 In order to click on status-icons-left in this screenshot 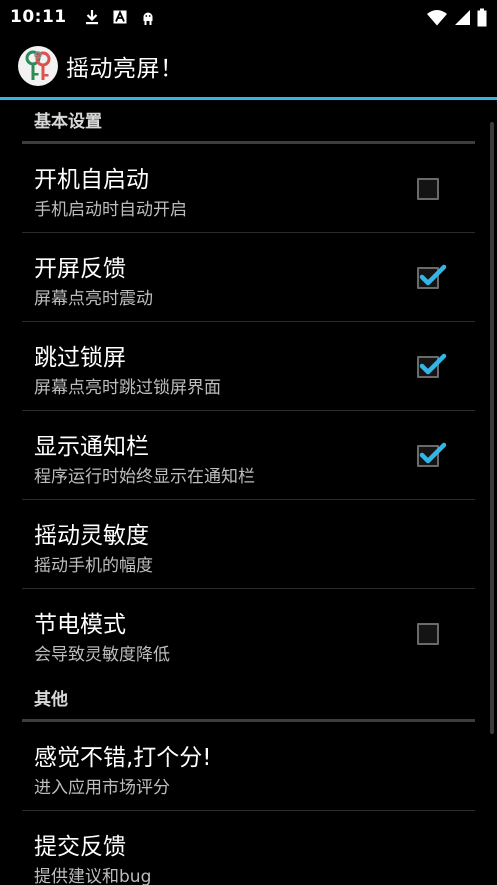, I will do `click(120, 17)`.